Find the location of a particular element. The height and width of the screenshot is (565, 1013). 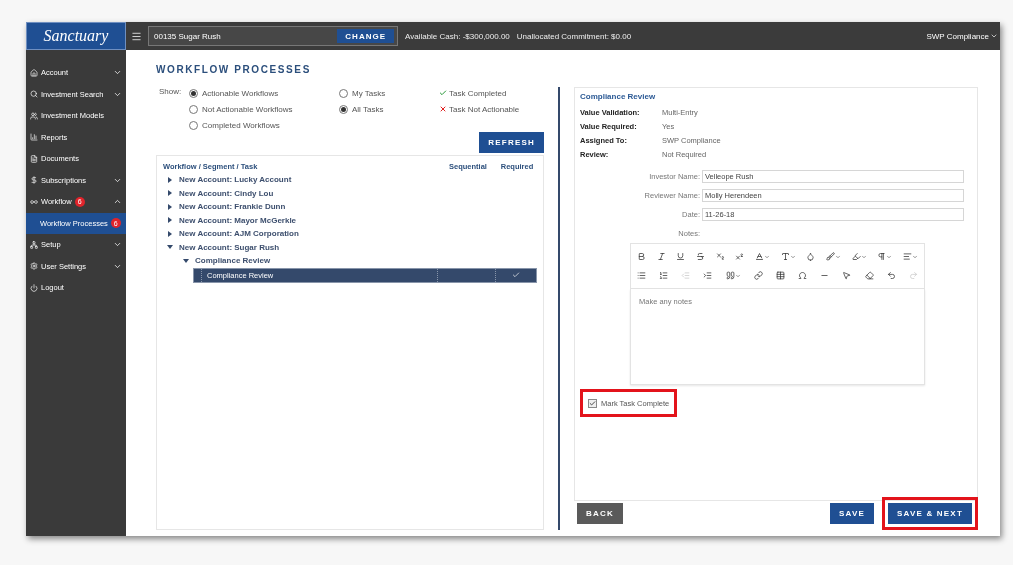

tree-label: New Account: Lucky Account is located at coordinates (235, 180).